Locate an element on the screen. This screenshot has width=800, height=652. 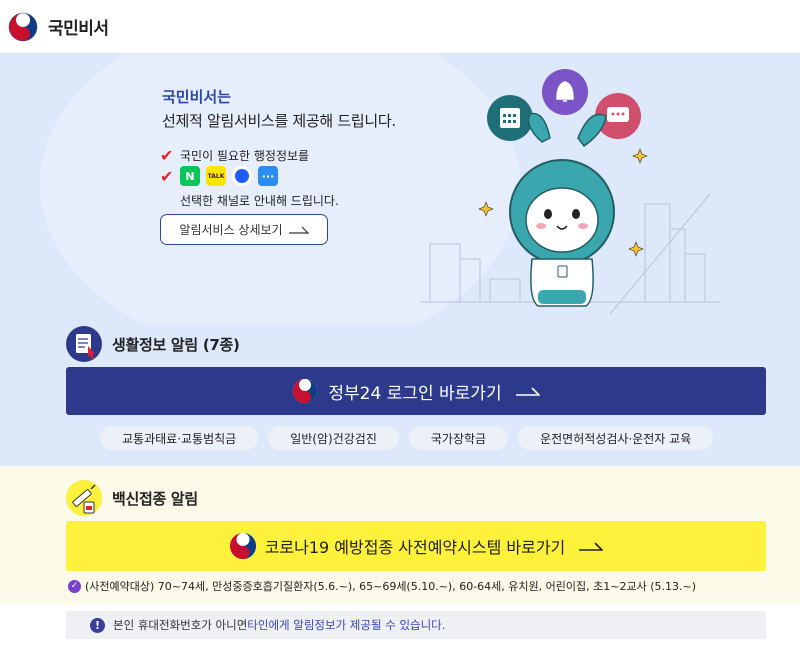
chip-traffic-fine: 교통과태료·교통범칙금 is located at coordinates (179, 438).